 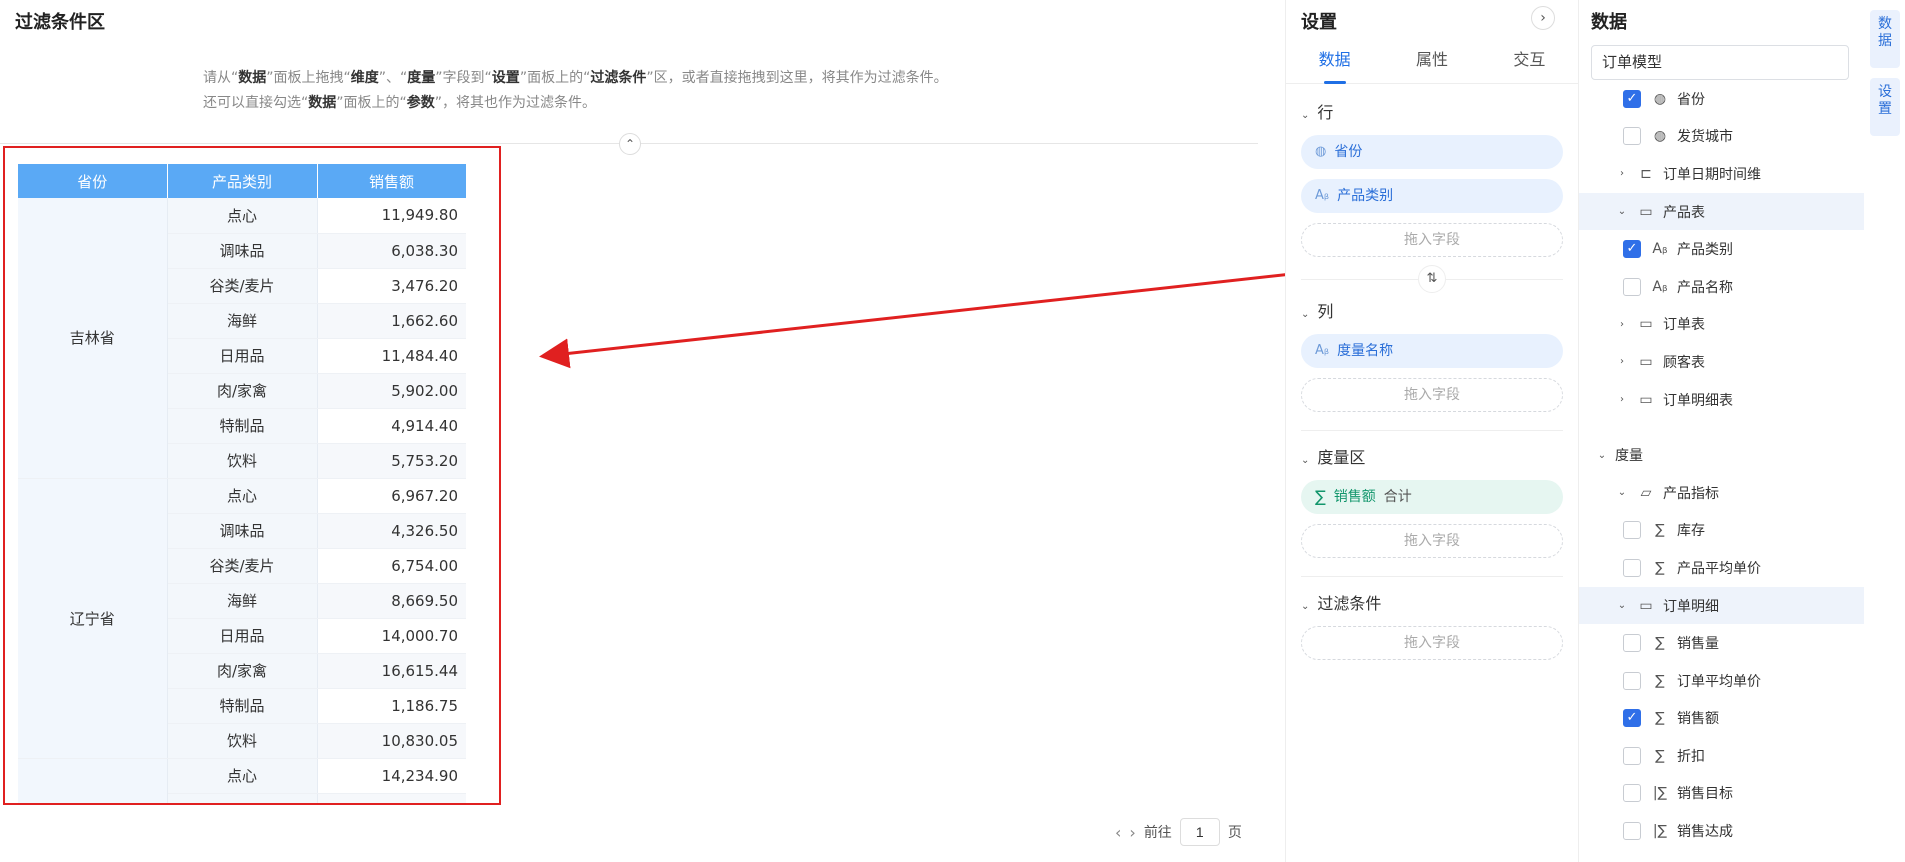 What do you see at coordinates (391, 741) in the screenshot?
I see `sales-cell: 10,830.05` at bounding box center [391, 741].